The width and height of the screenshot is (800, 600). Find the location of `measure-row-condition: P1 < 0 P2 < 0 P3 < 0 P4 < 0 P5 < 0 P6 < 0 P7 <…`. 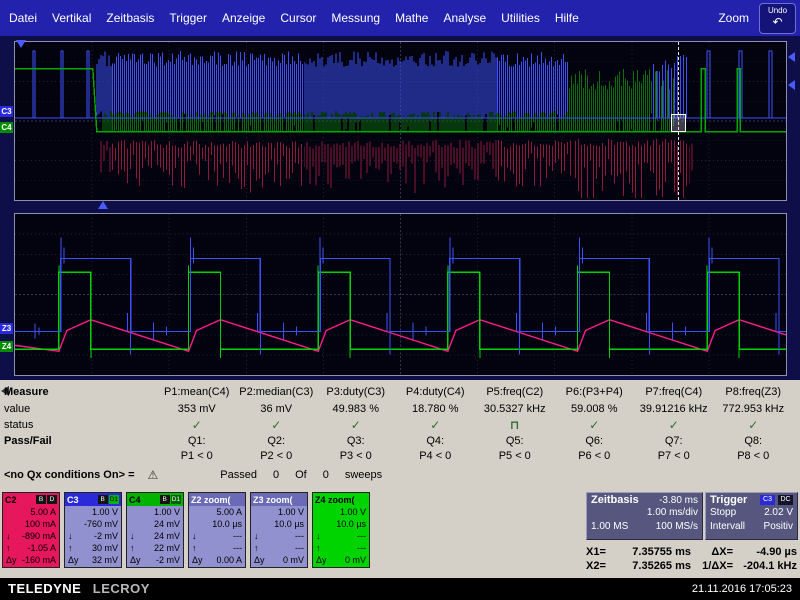

measure-row-condition: P1 < 0 P2 < 0 P3 < 0 P4 < 0 P5 < 0 P6 < 0 P7 <… is located at coordinates (400, 455).